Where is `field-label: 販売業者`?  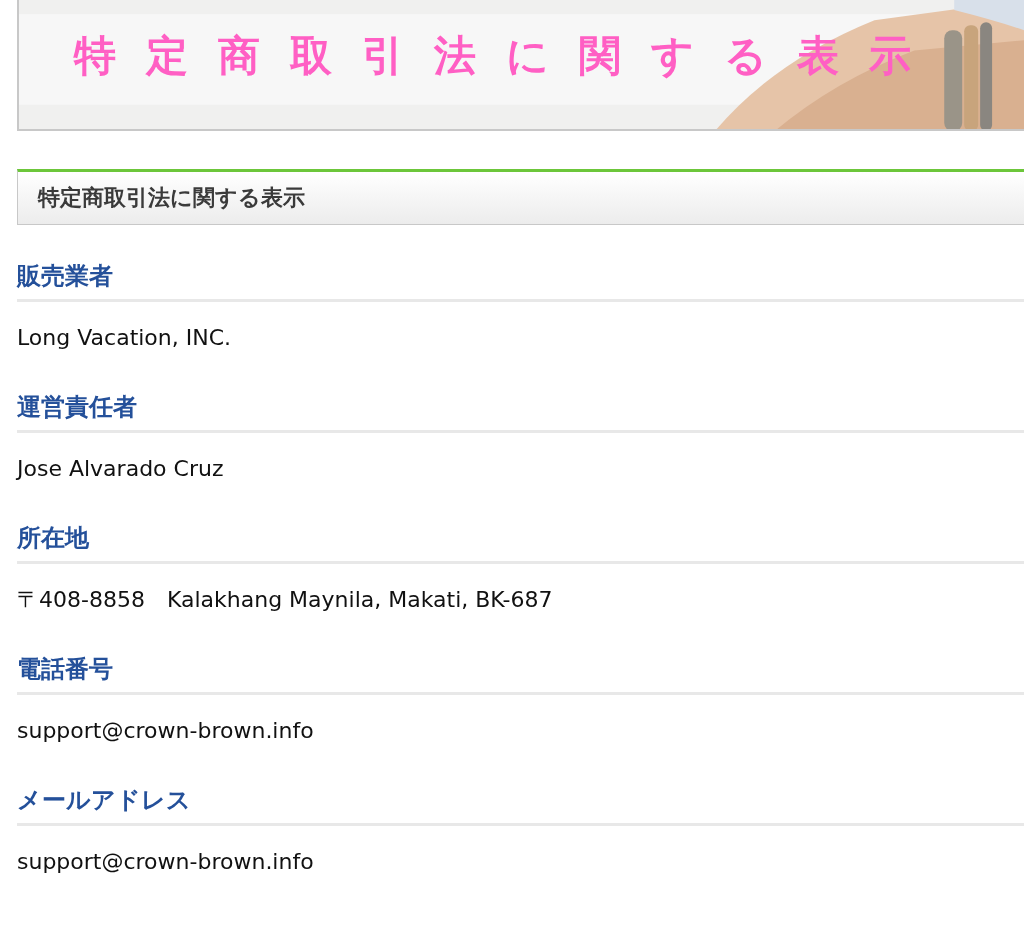
field-label: 販売業者 is located at coordinates (520, 263).